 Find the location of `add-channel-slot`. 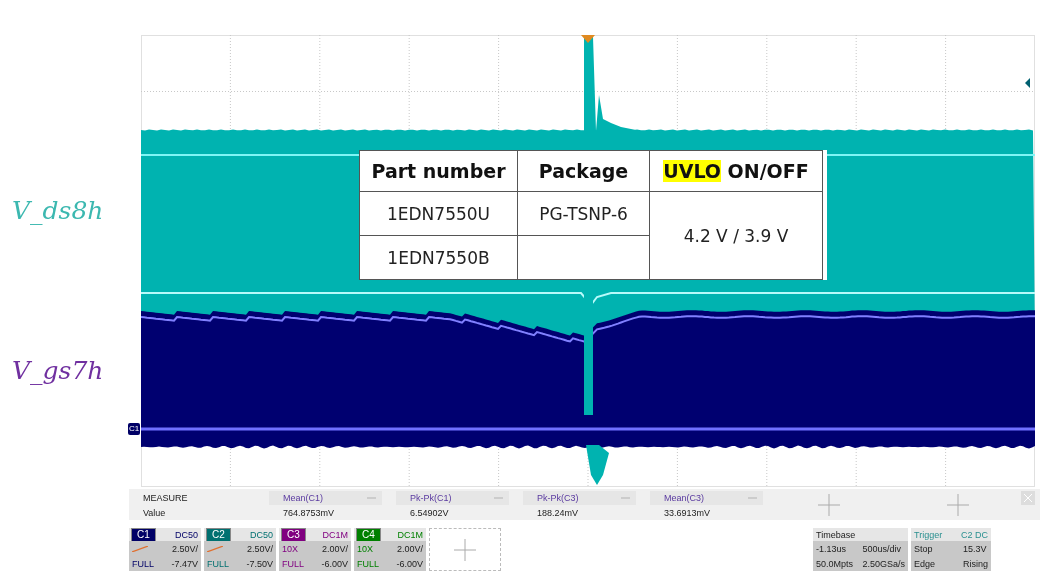

add-channel-slot is located at coordinates (465, 549).